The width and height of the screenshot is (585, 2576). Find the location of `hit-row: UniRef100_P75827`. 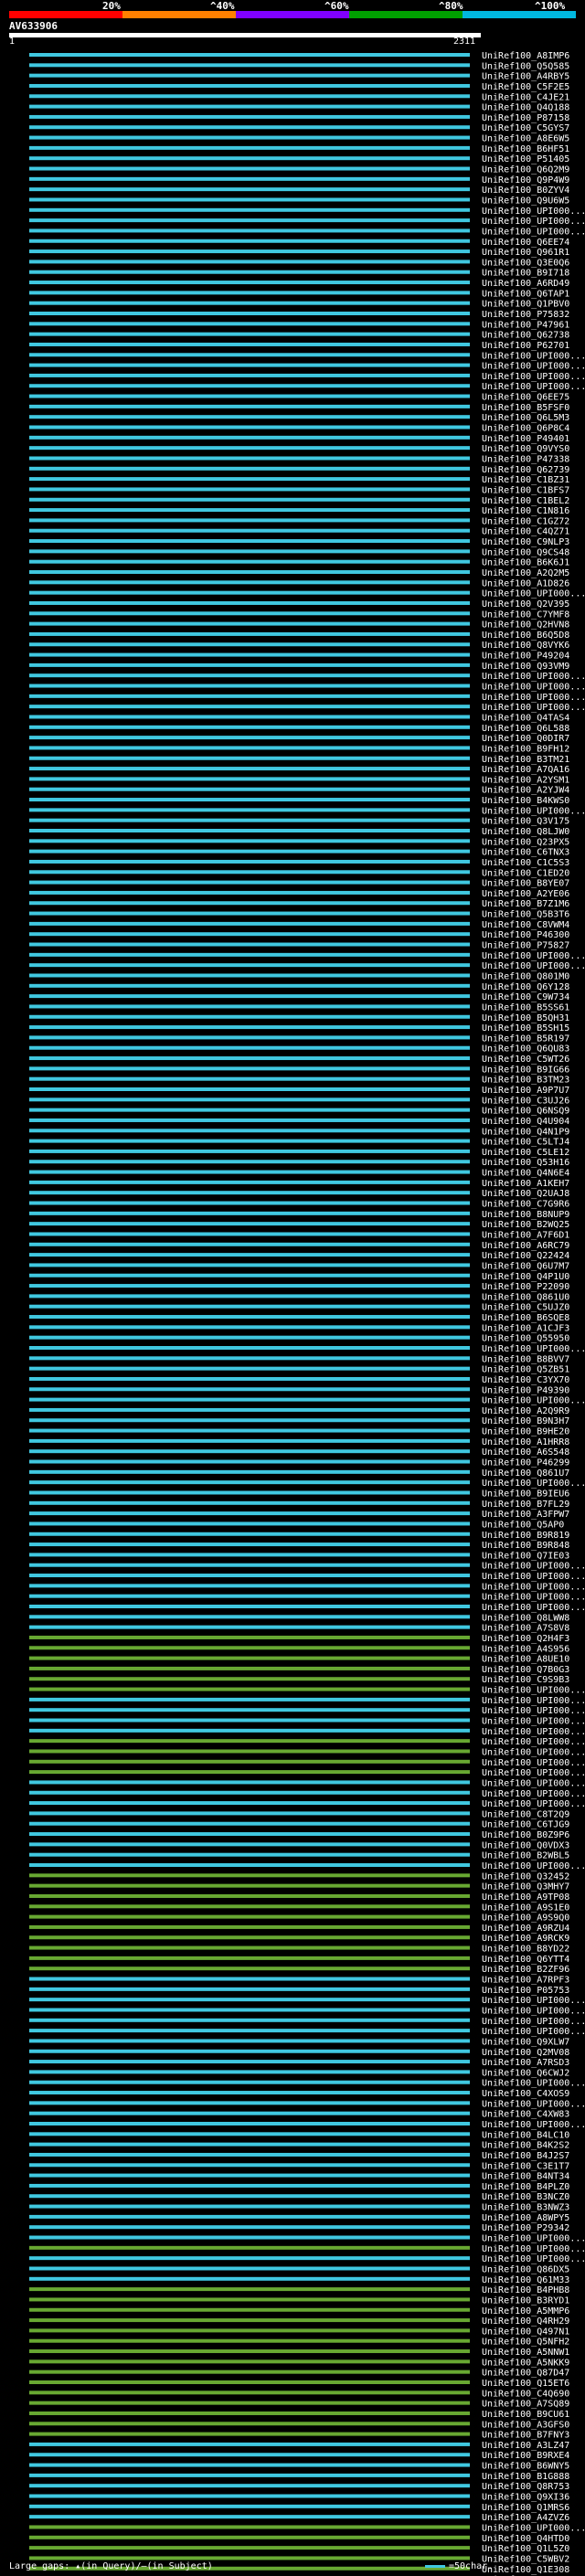

hit-row: UniRef100_P75827 is located at coordinates (299, 946).